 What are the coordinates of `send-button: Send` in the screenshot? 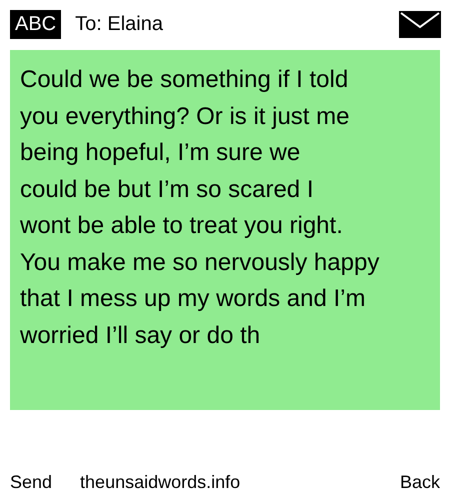 It's located at (31, 482).